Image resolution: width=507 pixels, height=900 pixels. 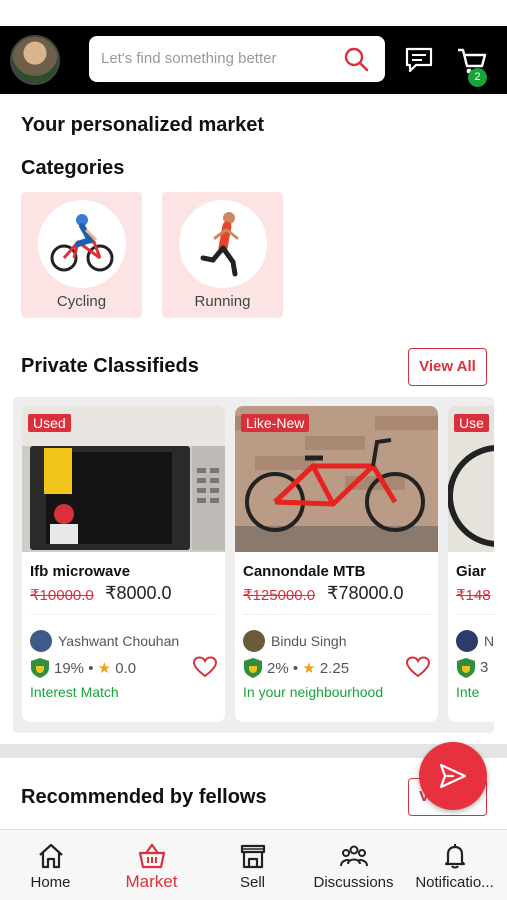 I want to click on listing-mrp: ₹10000.0, so click(x=62, y=595).